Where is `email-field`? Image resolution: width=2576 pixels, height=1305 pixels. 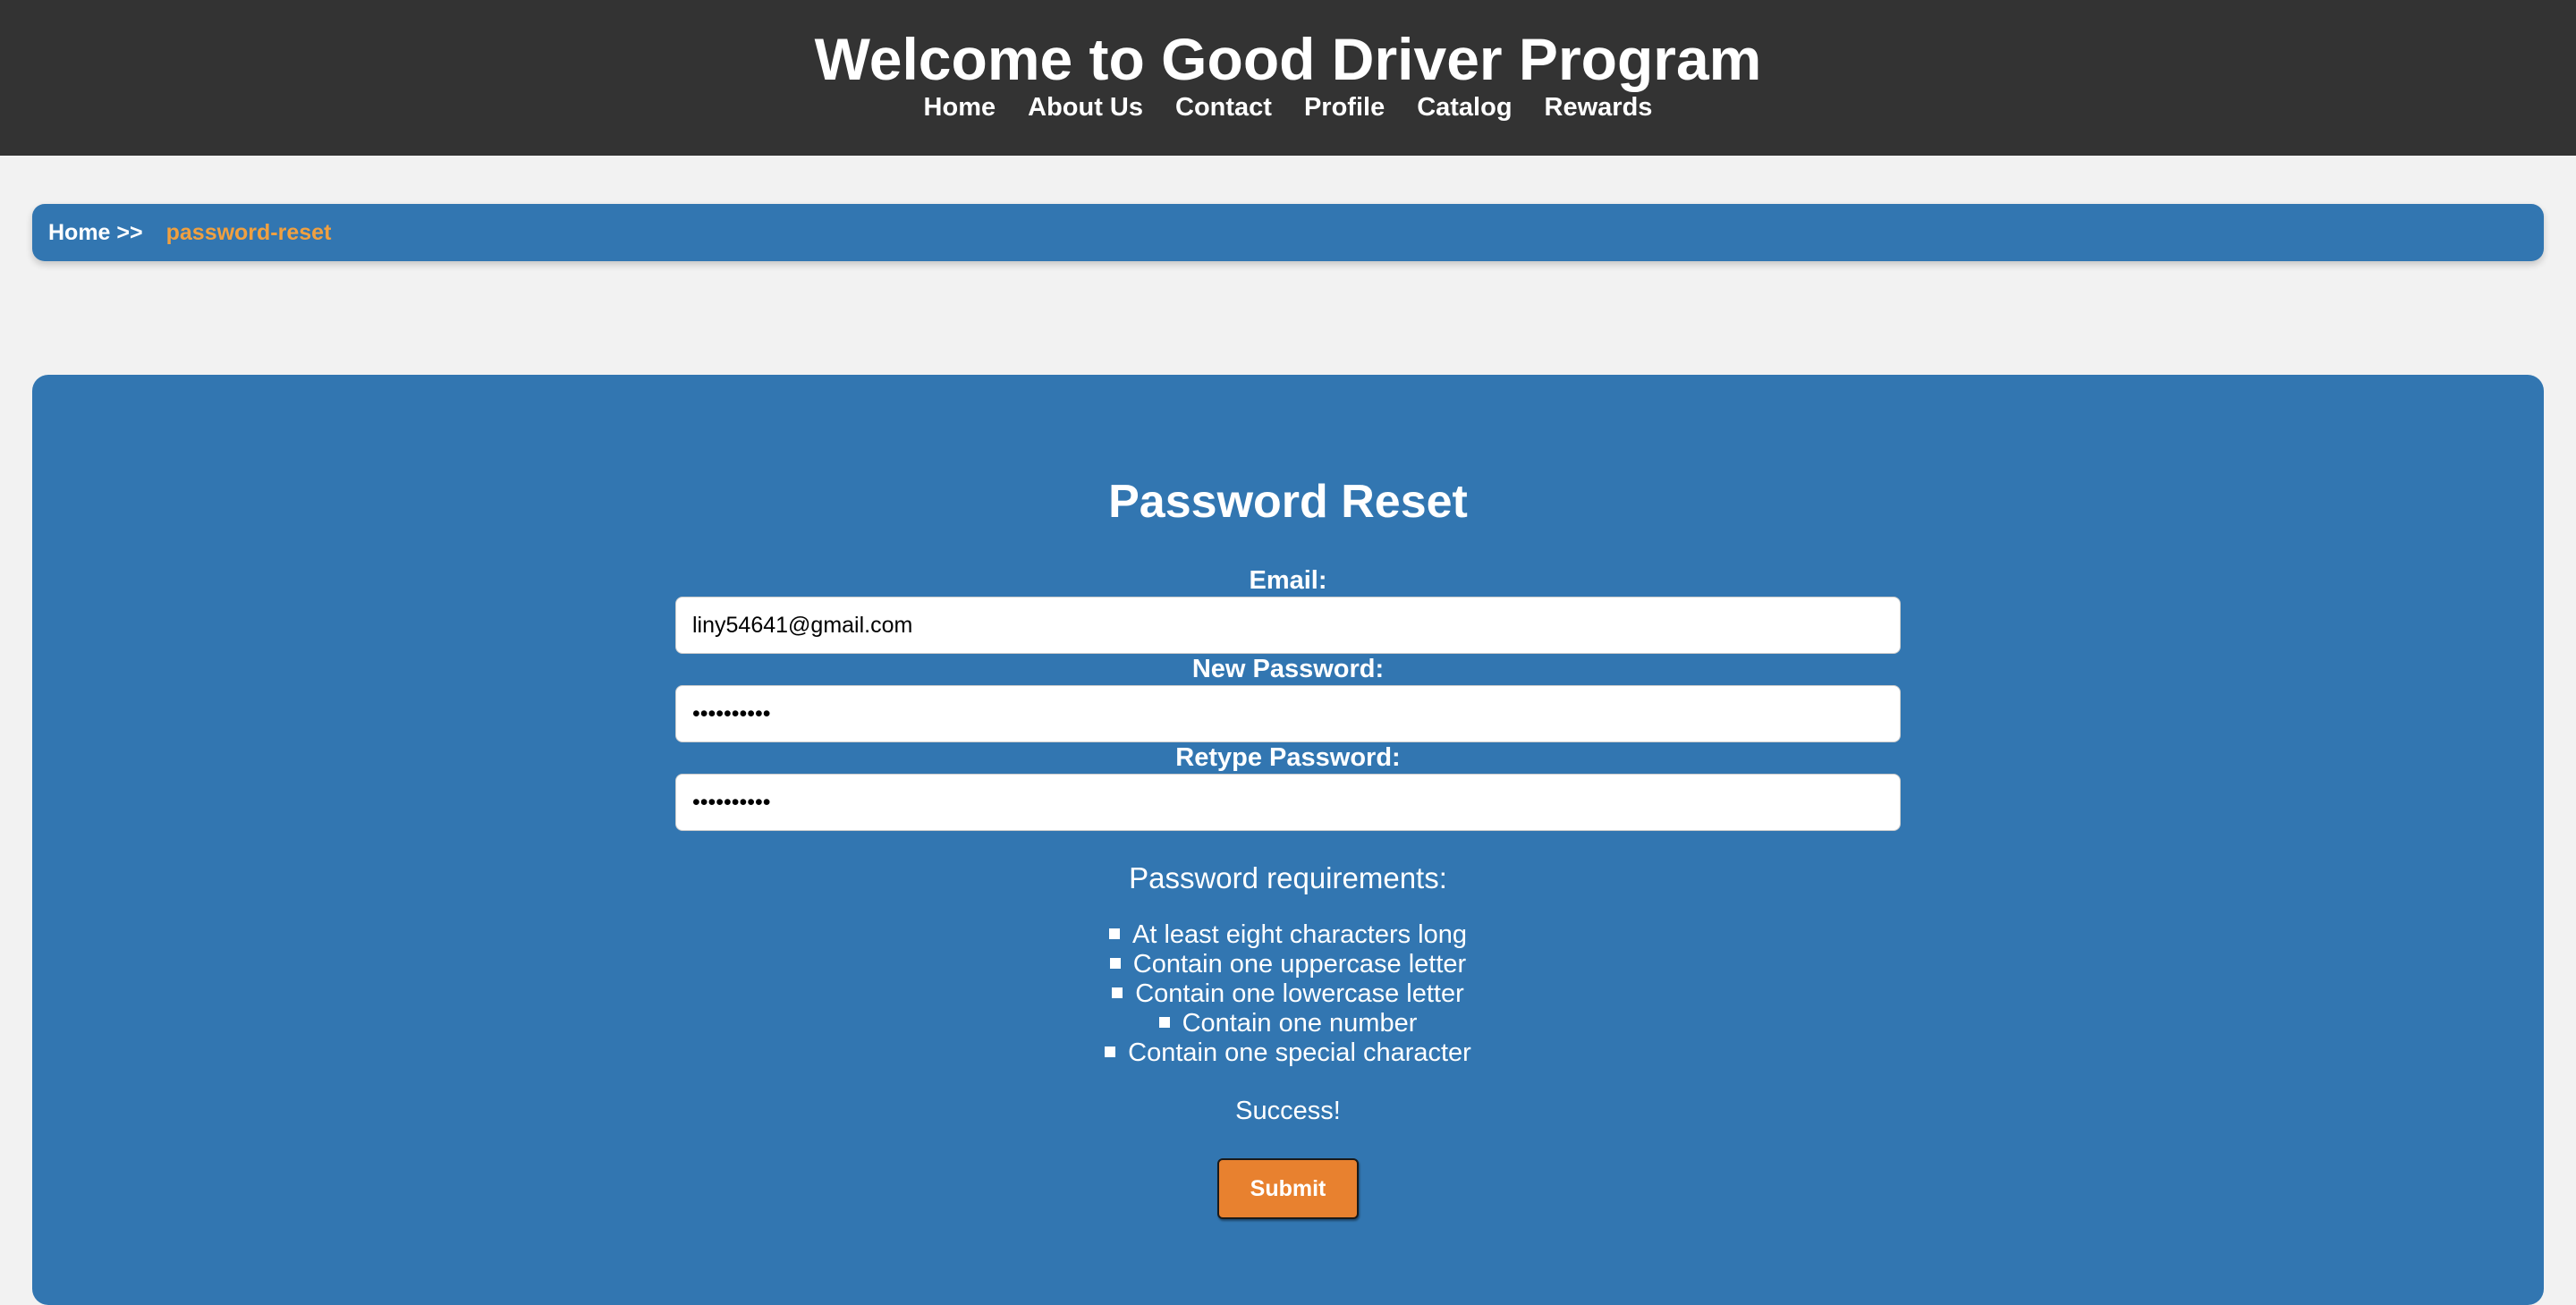 email-field is located at coordinates (1288, 625).